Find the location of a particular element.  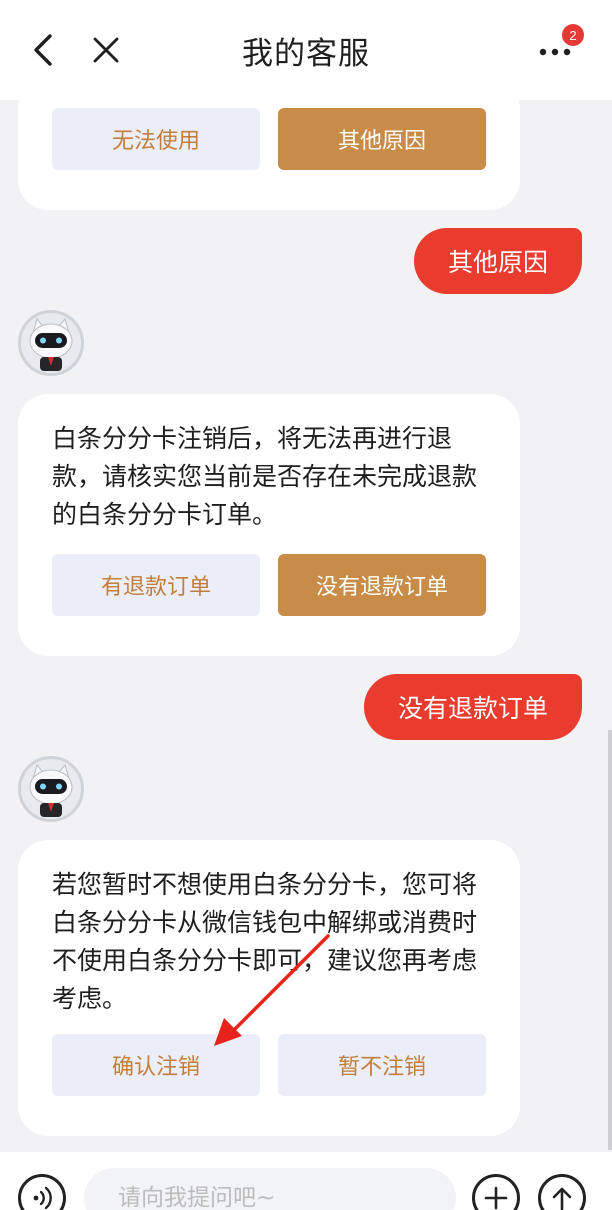

back-button is located at coordinates (44, 50).